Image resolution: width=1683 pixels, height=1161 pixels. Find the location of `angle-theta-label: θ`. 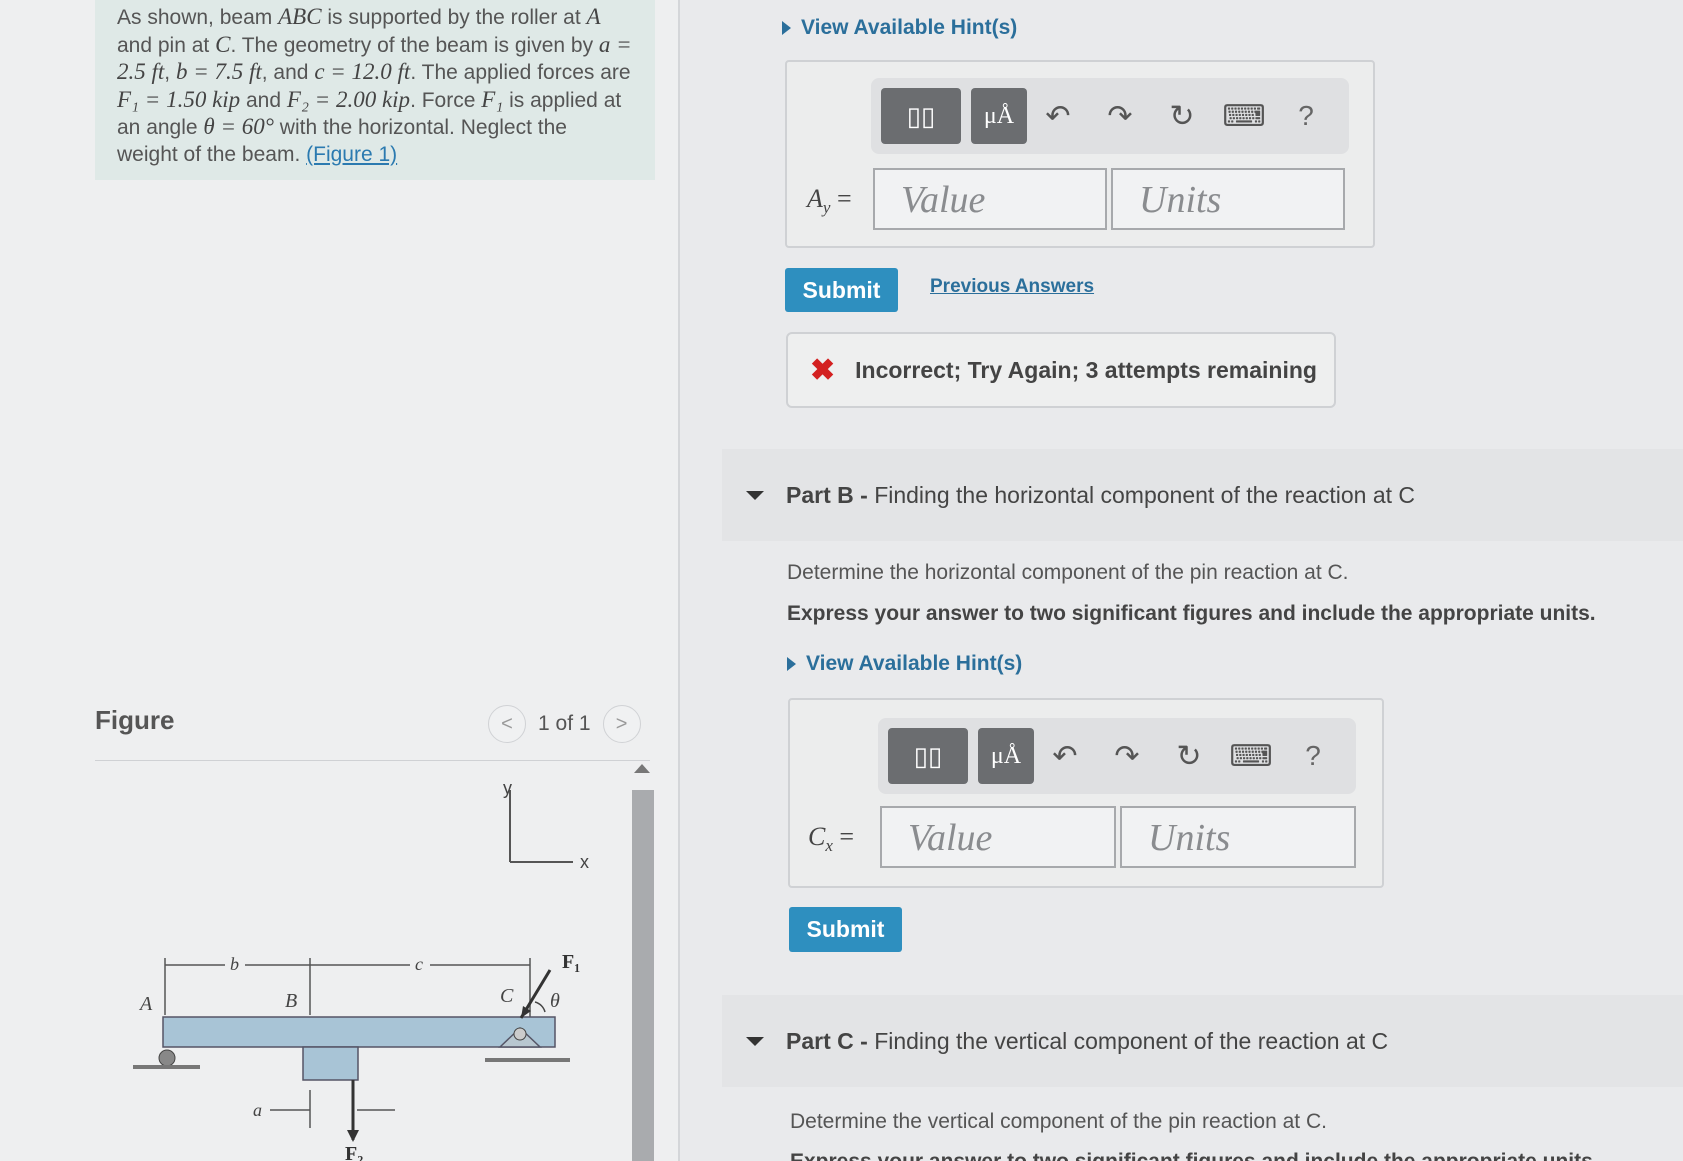

angle-theta-label: θ is located at coordinates (555, 1001).